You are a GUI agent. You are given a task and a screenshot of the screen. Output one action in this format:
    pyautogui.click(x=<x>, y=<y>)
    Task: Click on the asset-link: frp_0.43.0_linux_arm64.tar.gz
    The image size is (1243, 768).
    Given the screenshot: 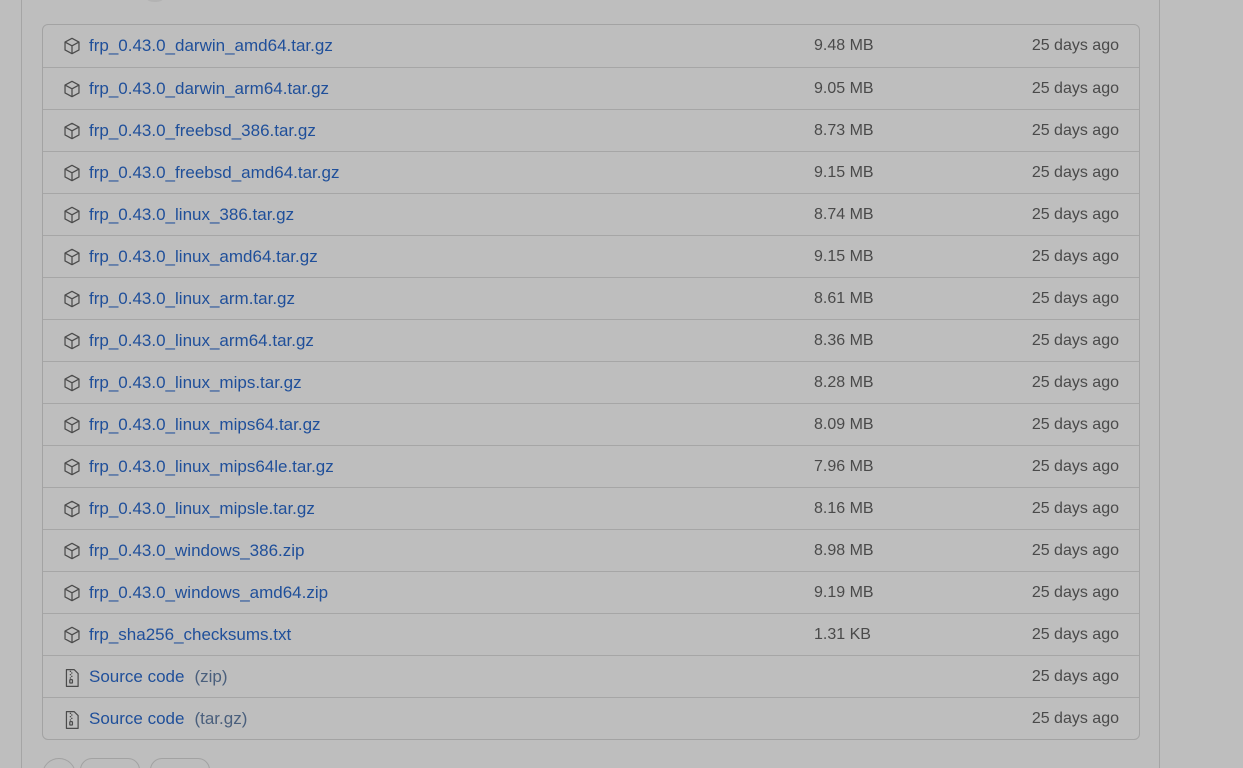 What is the action you would take?
    pyautogui.click(x=201, y=341)
    